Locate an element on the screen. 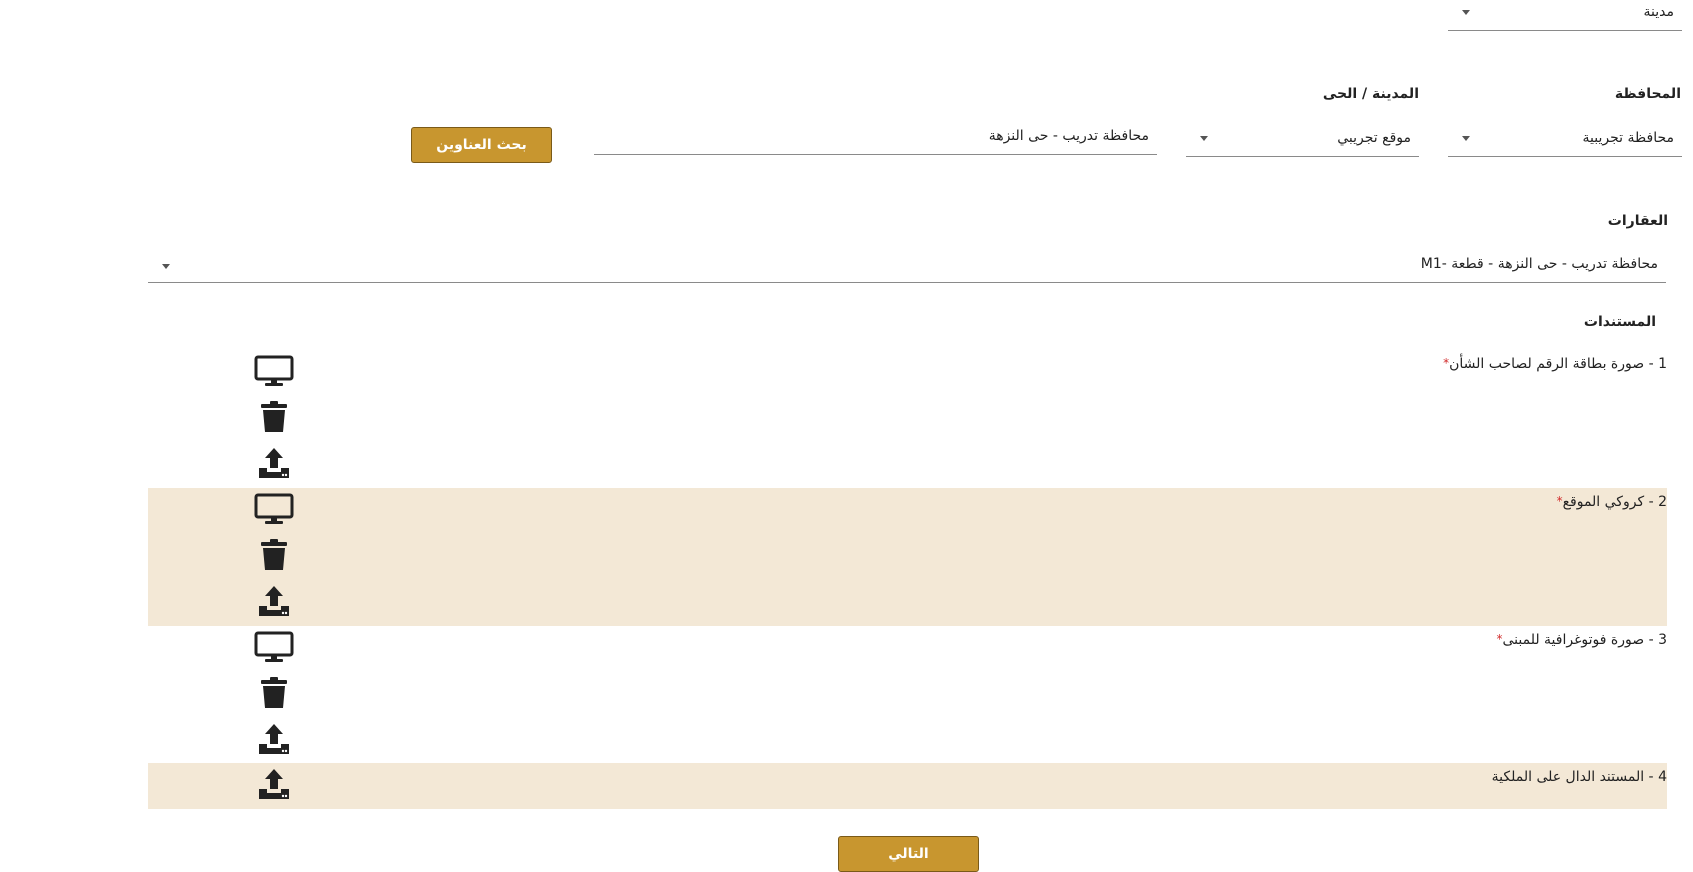  document-title: 1 - صورة بطاقة الرقم لصاحب الشأن* is located at coordinates (1553, 364).